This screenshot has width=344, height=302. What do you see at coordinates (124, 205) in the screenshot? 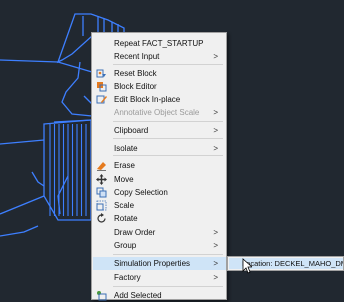
I see `menu-item-label: Scale` at bounding box center [124, 205].